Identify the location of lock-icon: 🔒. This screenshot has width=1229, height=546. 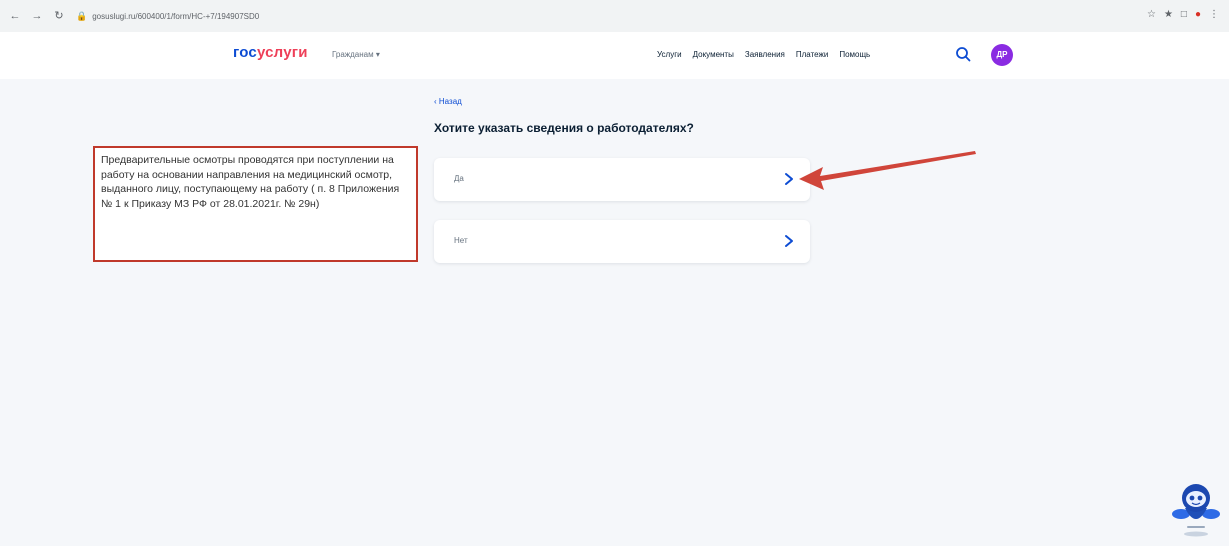
(82, 15).